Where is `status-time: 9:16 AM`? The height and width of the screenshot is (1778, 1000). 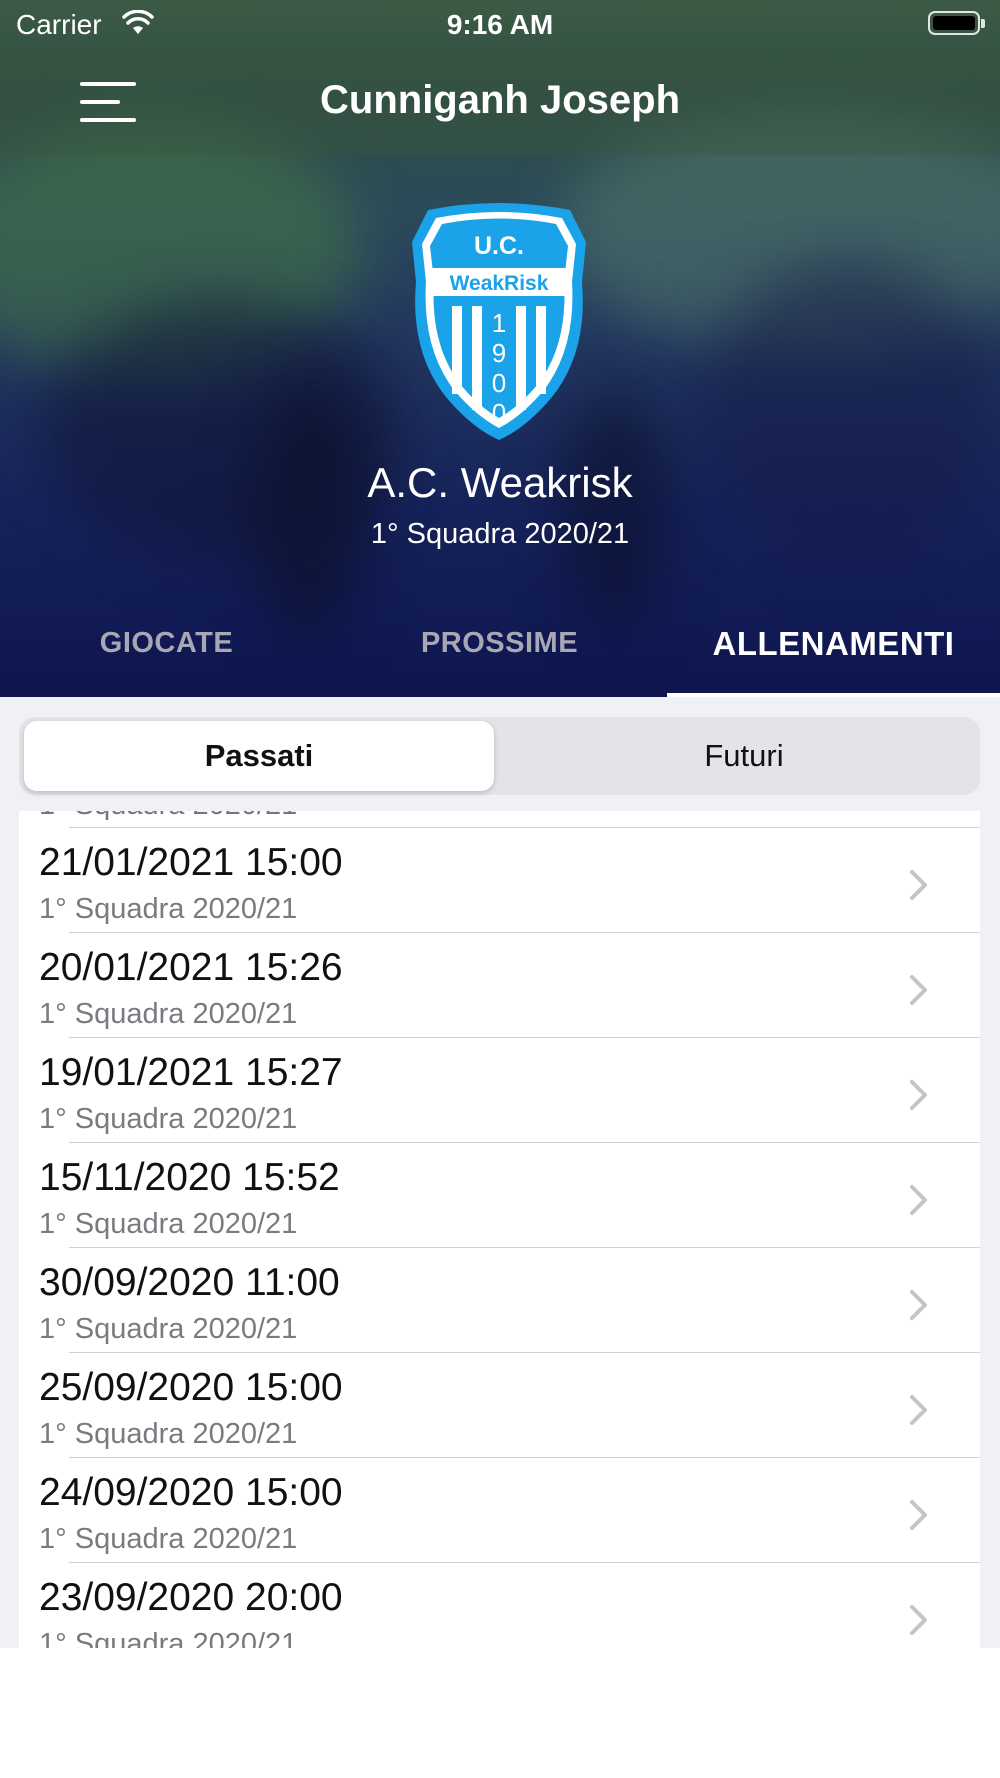 status-time: 9:16 AM is located at coordinates (500, 24).